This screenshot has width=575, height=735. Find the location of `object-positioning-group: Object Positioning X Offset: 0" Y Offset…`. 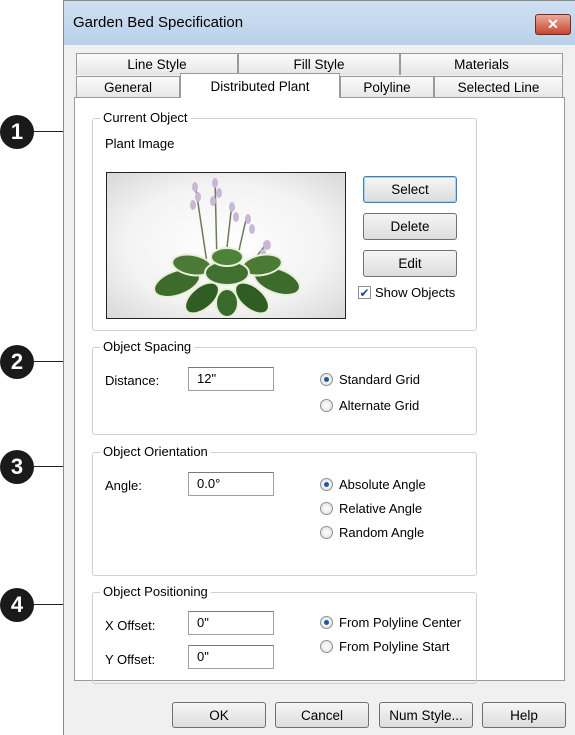

object-positioning-group: Object Positioning X Offset: 0" Y Offset… is located at coordinates (284, 634).